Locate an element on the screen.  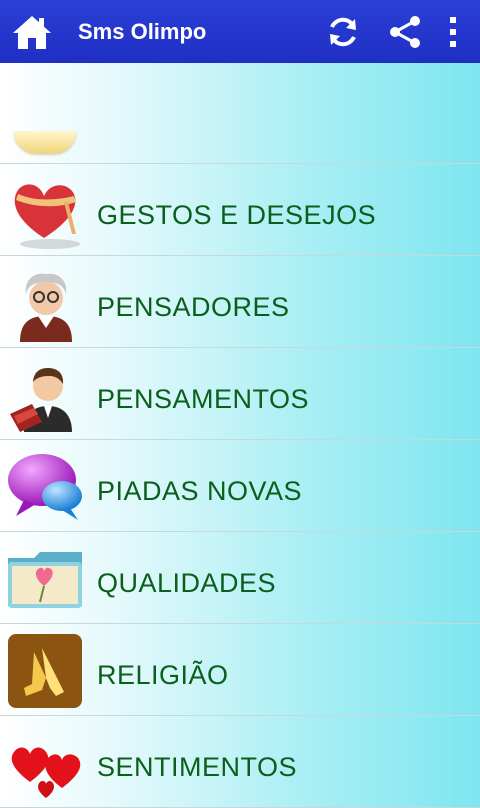
category-label: GESTOS E DESEJOS is located at coordinates (237, 215).